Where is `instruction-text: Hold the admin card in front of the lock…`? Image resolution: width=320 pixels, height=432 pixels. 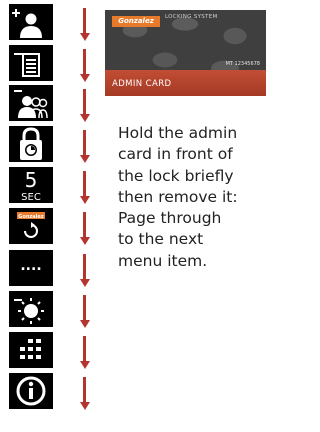 instruction-text: Hold the admin card in front of the lock… is located at coordinates (178, 197).